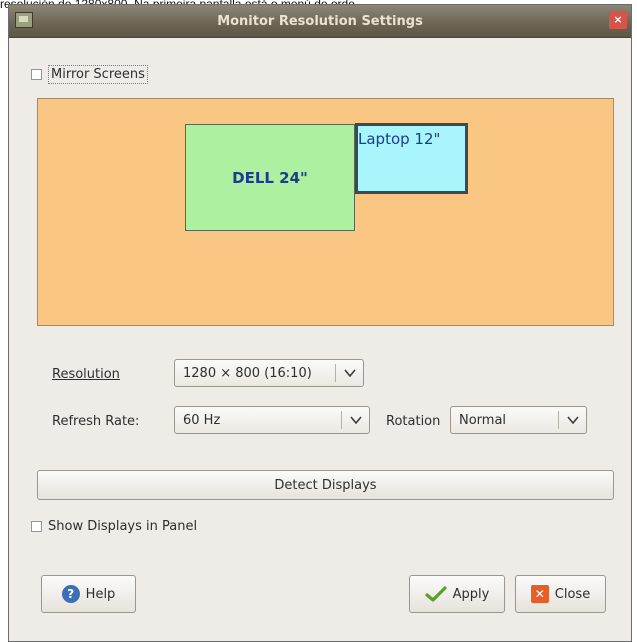 Image resolution: width=637 pixels, height=642 pixels. I want to click on display-icon, so click(24, 20).